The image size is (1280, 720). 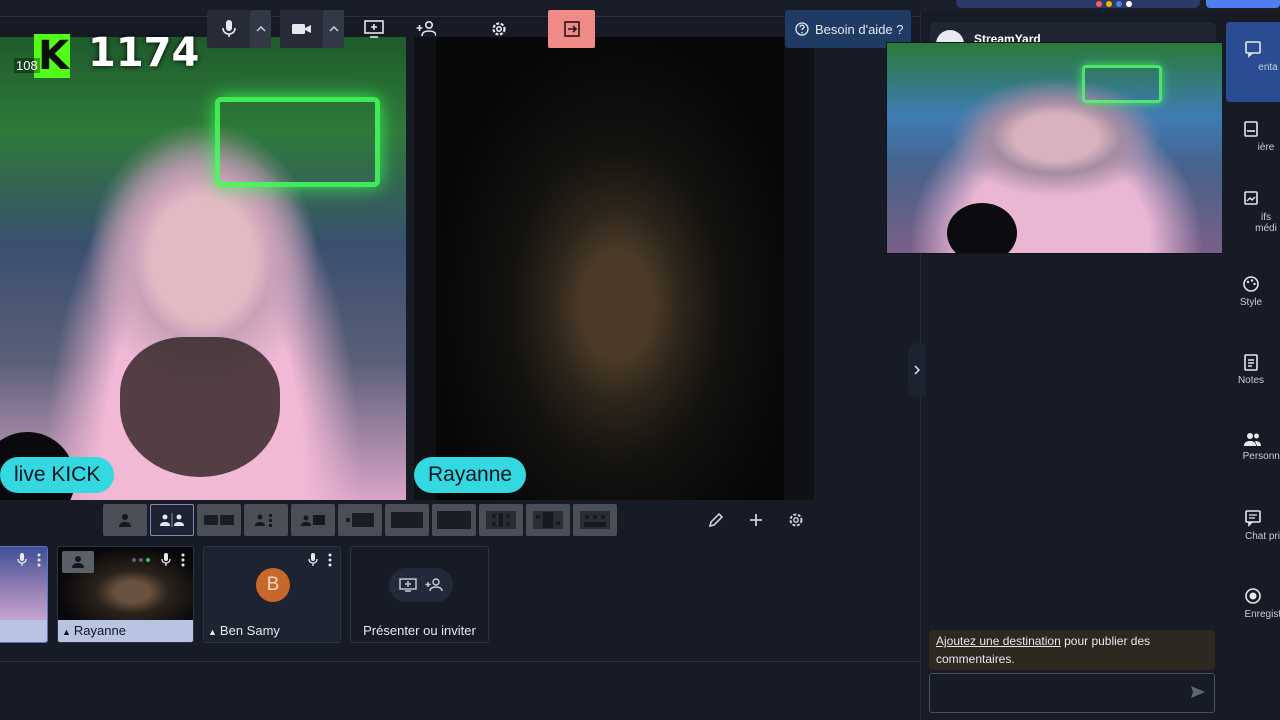 What do you see at coordinates (1266, 228) in the screenshot?
I see `rail-label: médi` at bounding box center [1266, 228].